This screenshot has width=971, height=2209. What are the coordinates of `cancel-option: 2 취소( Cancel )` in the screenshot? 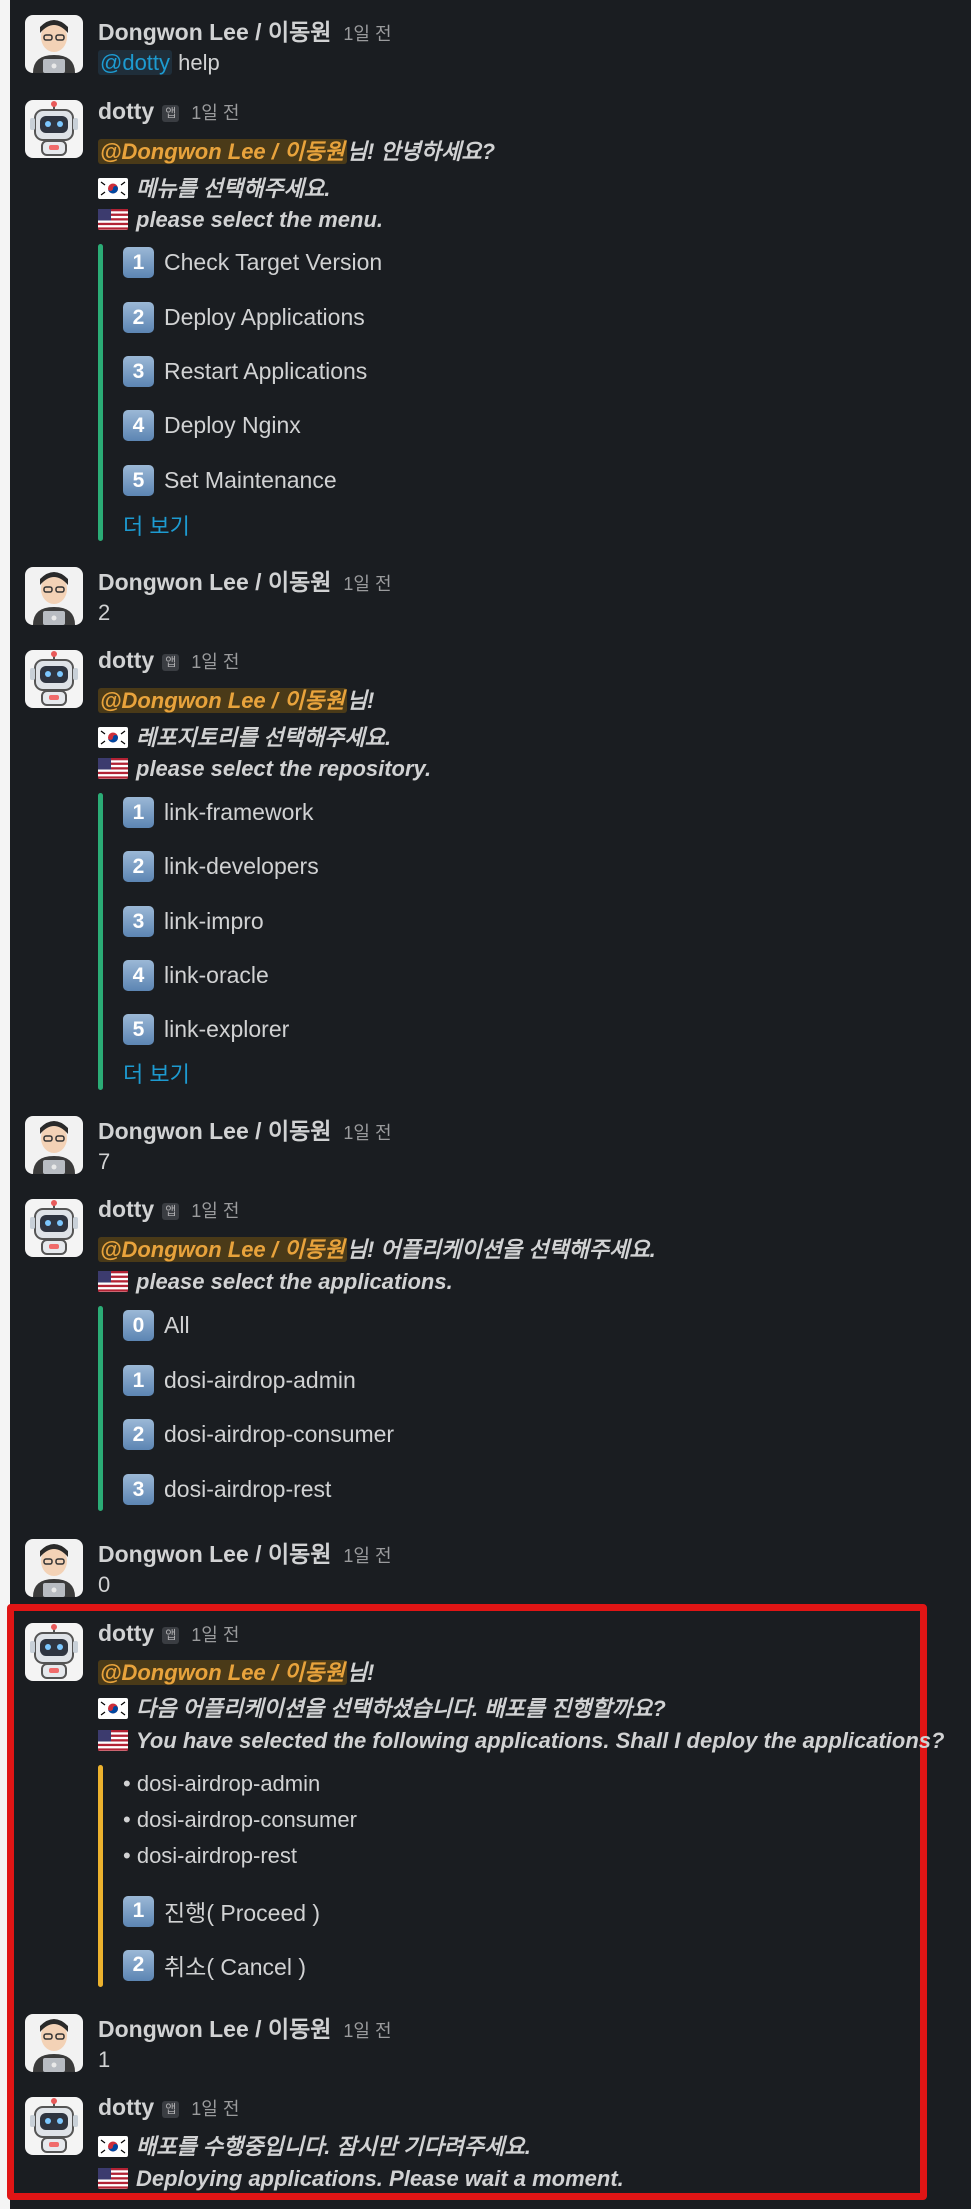 It's located at (214, 1965).